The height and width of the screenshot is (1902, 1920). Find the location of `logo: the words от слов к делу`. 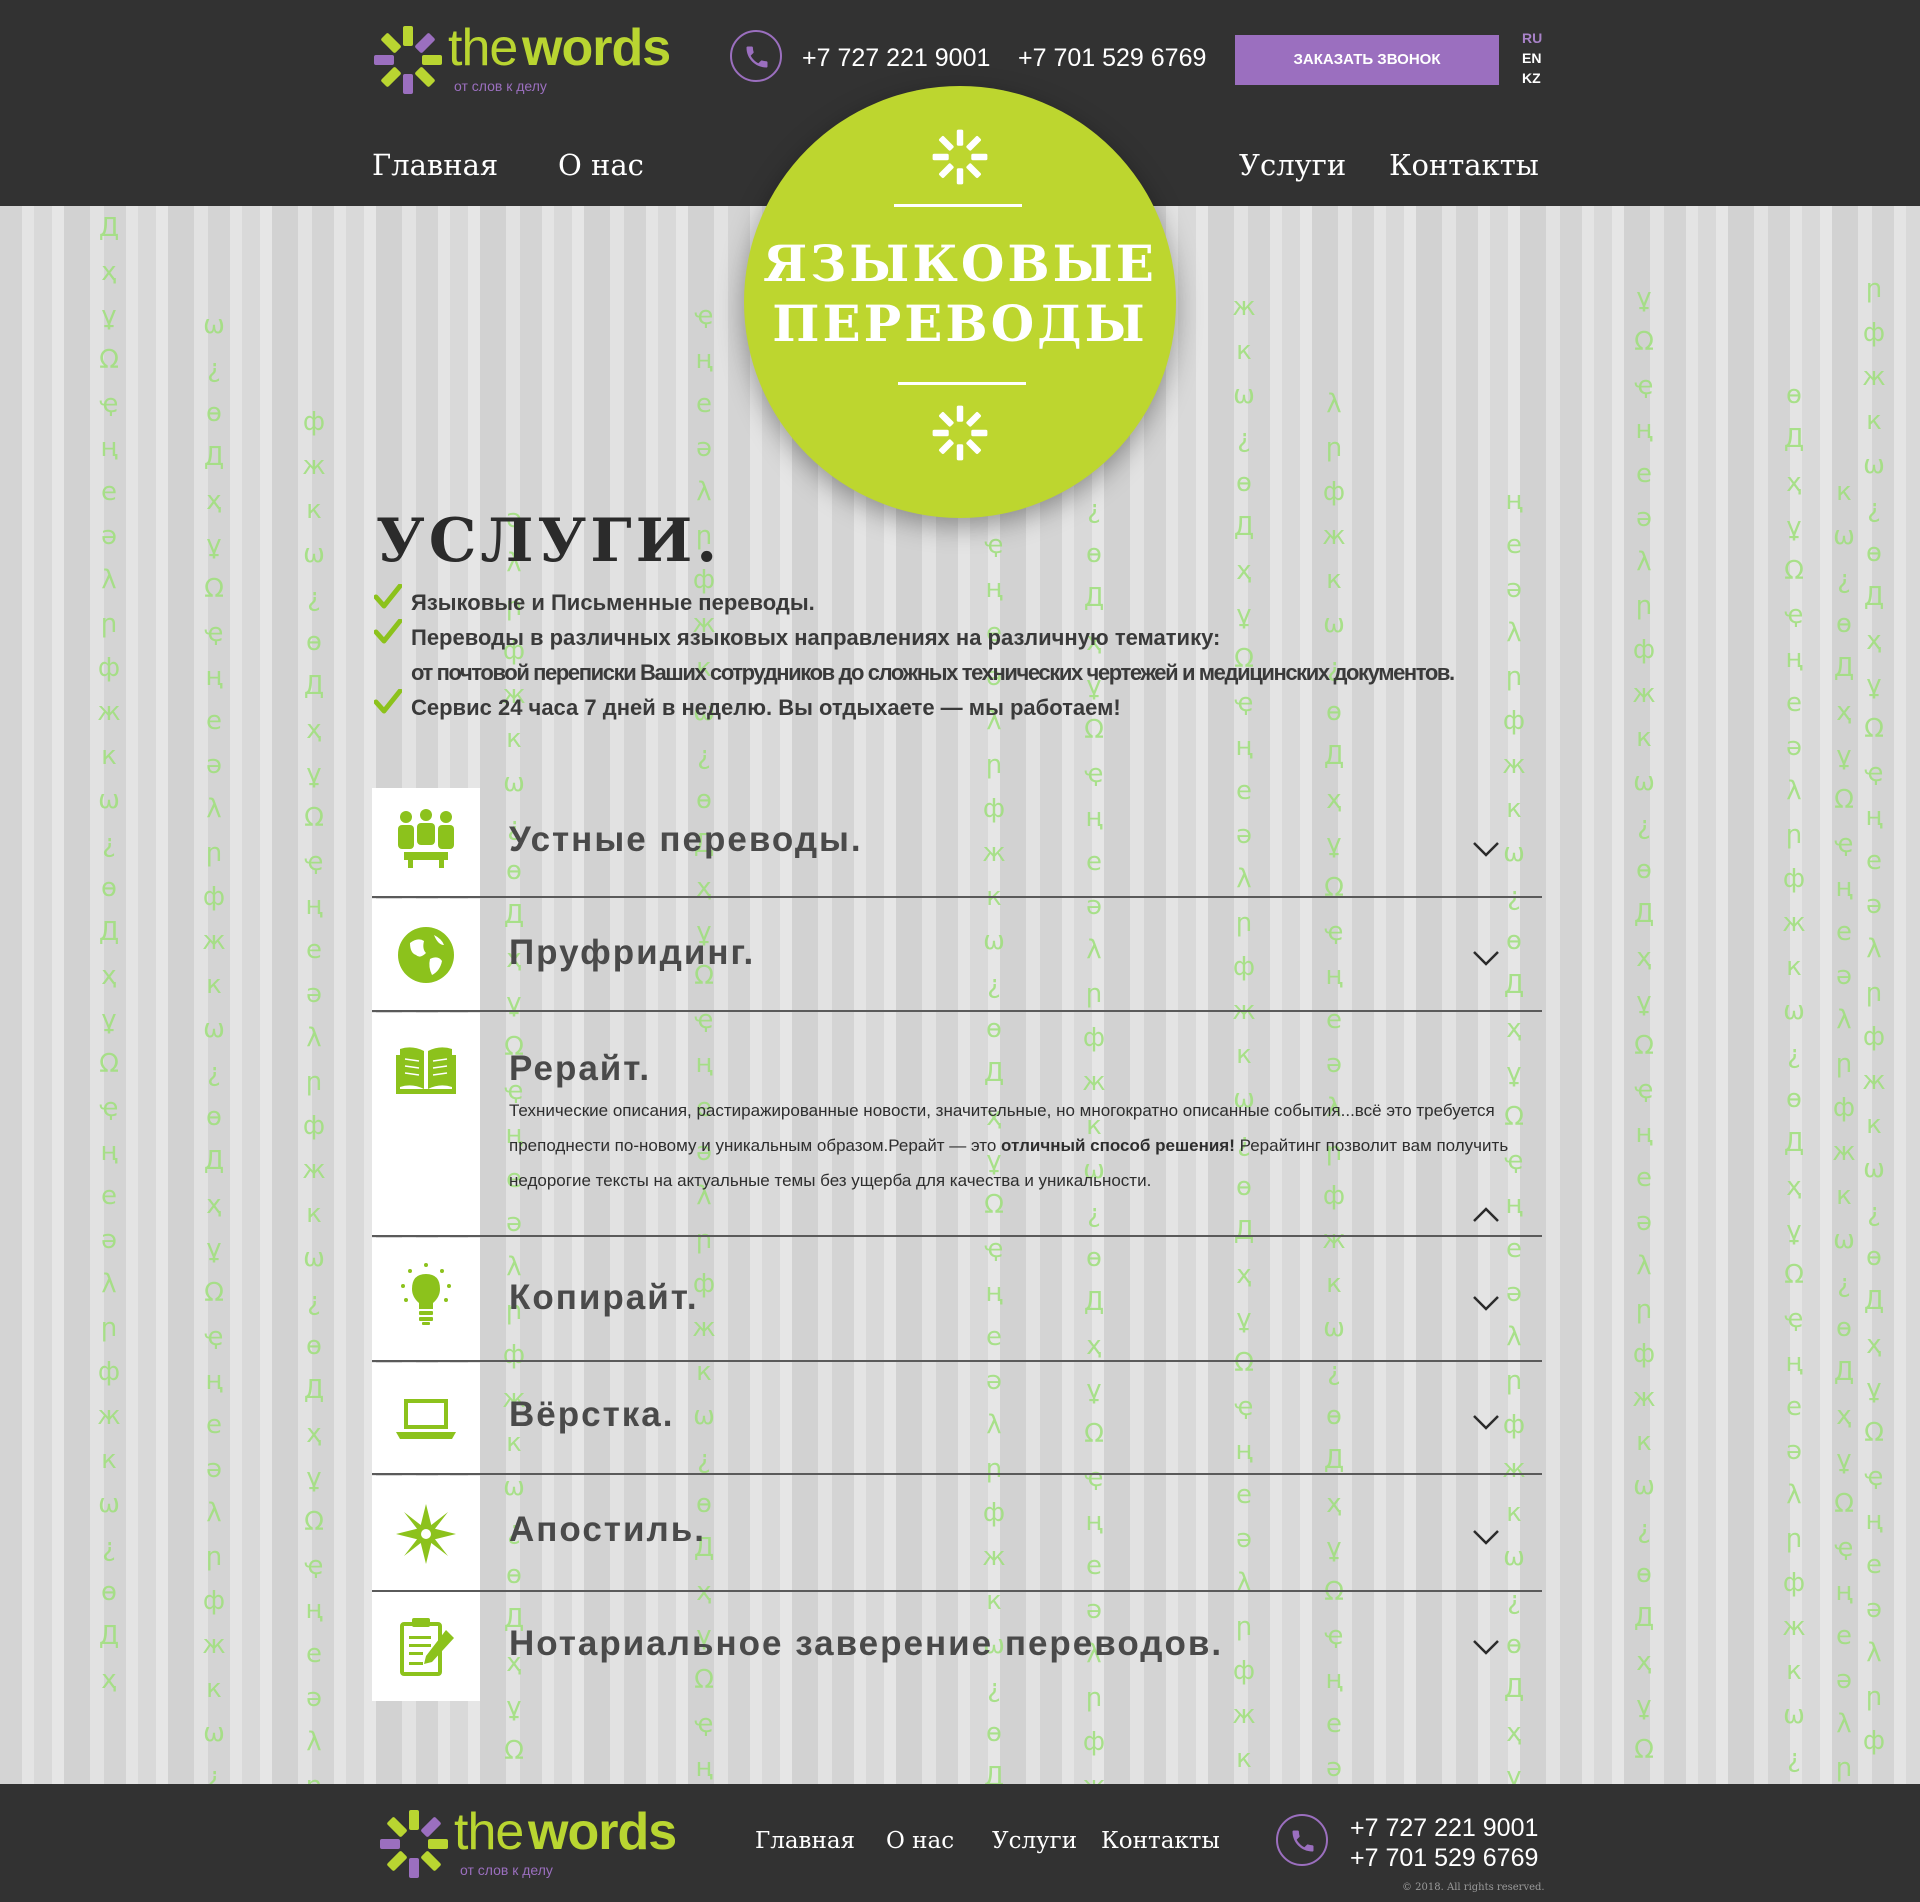

logo: the words от слов к делу is located at coordinates (537, 57).